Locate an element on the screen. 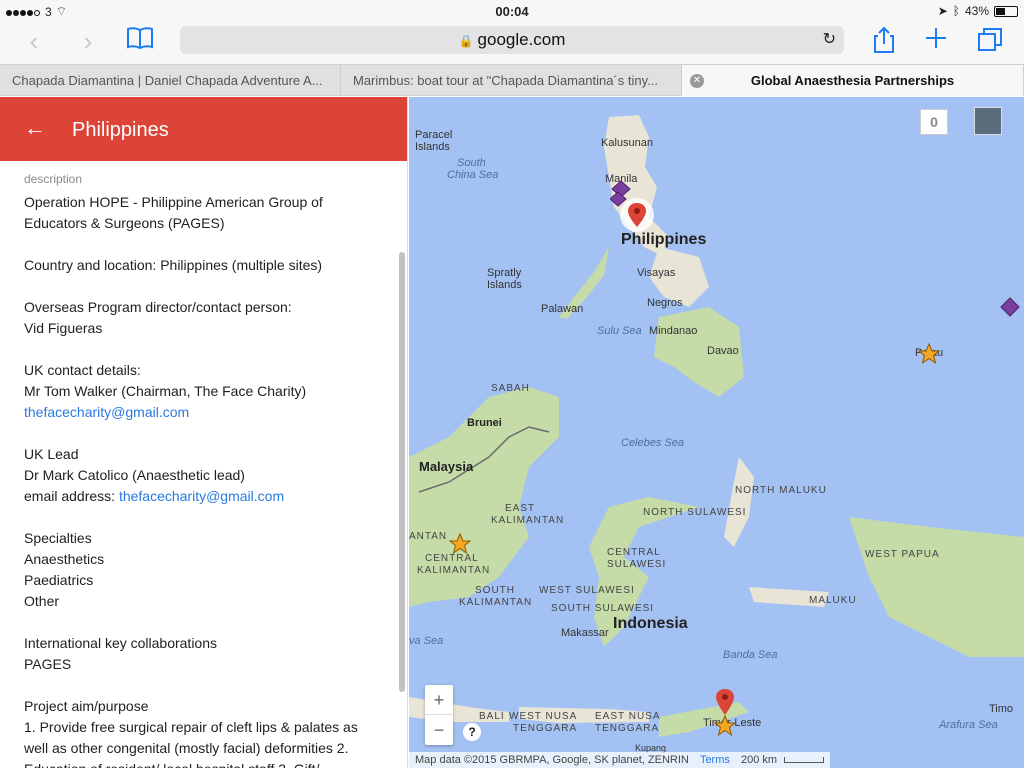  panel-header: ← Philippines is located at coordinates (203, 129).